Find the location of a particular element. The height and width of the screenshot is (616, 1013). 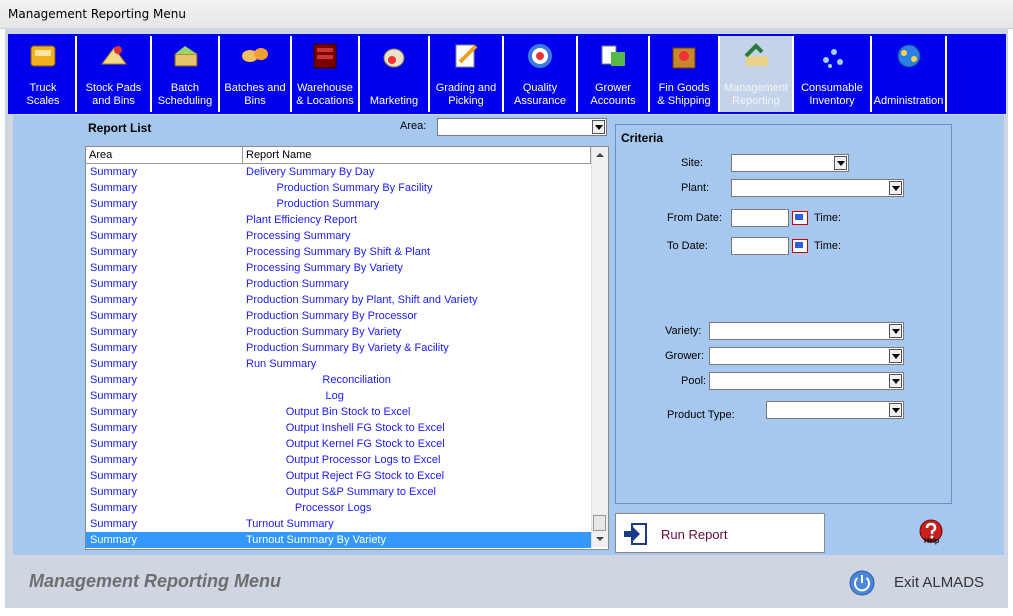

from-date-field is located at coordinates (760, 218).